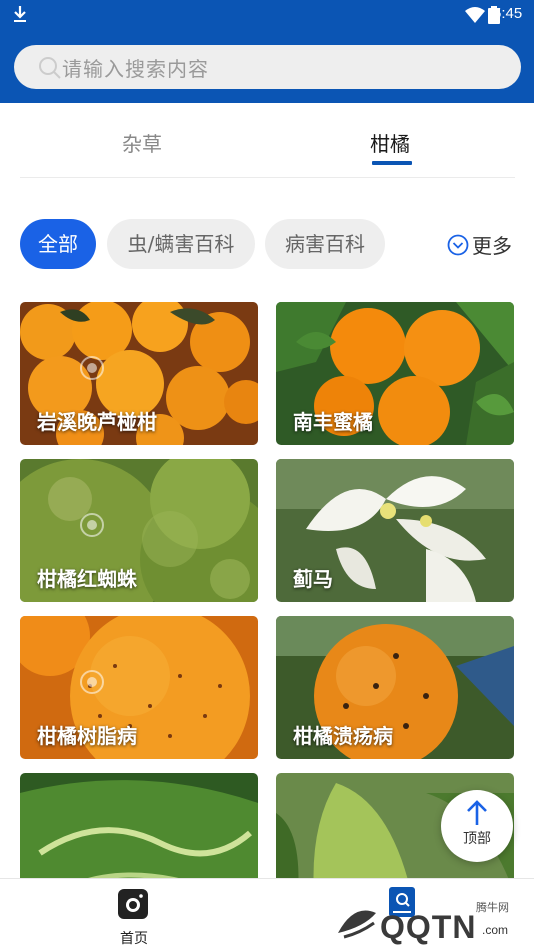  I want to click on filter-chip-diseases: 病害百科, so click(325, 244).